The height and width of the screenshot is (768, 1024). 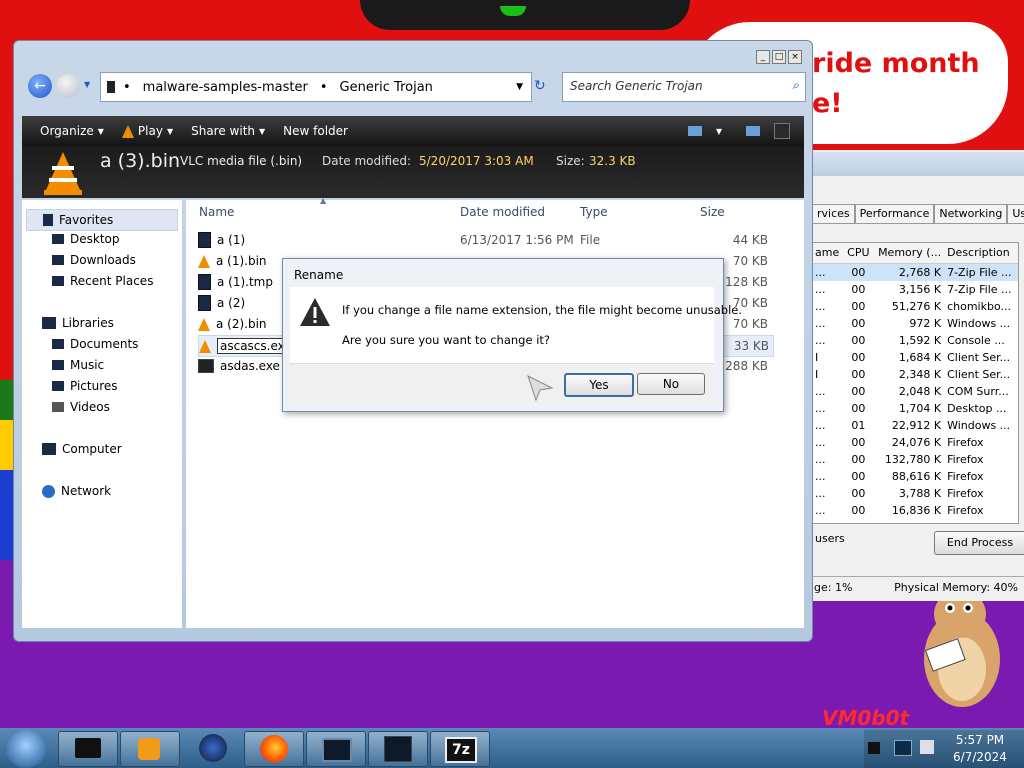 I want to click on taskbar-app-button, so click(x=211, y=748).